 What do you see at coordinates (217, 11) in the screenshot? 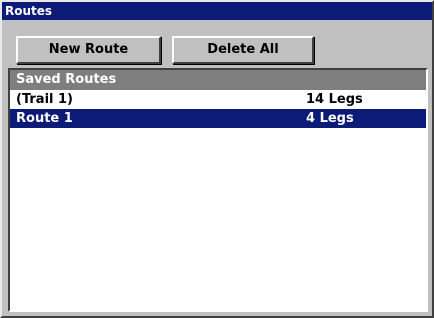
I see `window-title: Routes` at bounding box center [217, 11].